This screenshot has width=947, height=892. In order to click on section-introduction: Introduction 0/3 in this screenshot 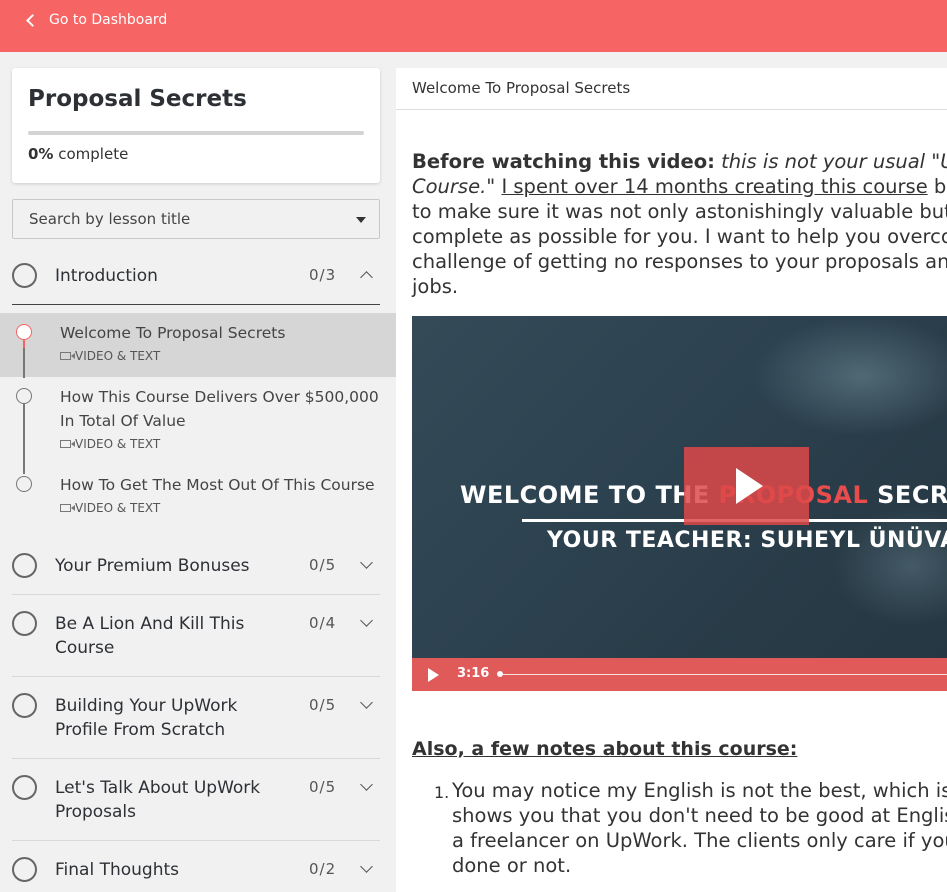, I will do `click(196, 277)`.